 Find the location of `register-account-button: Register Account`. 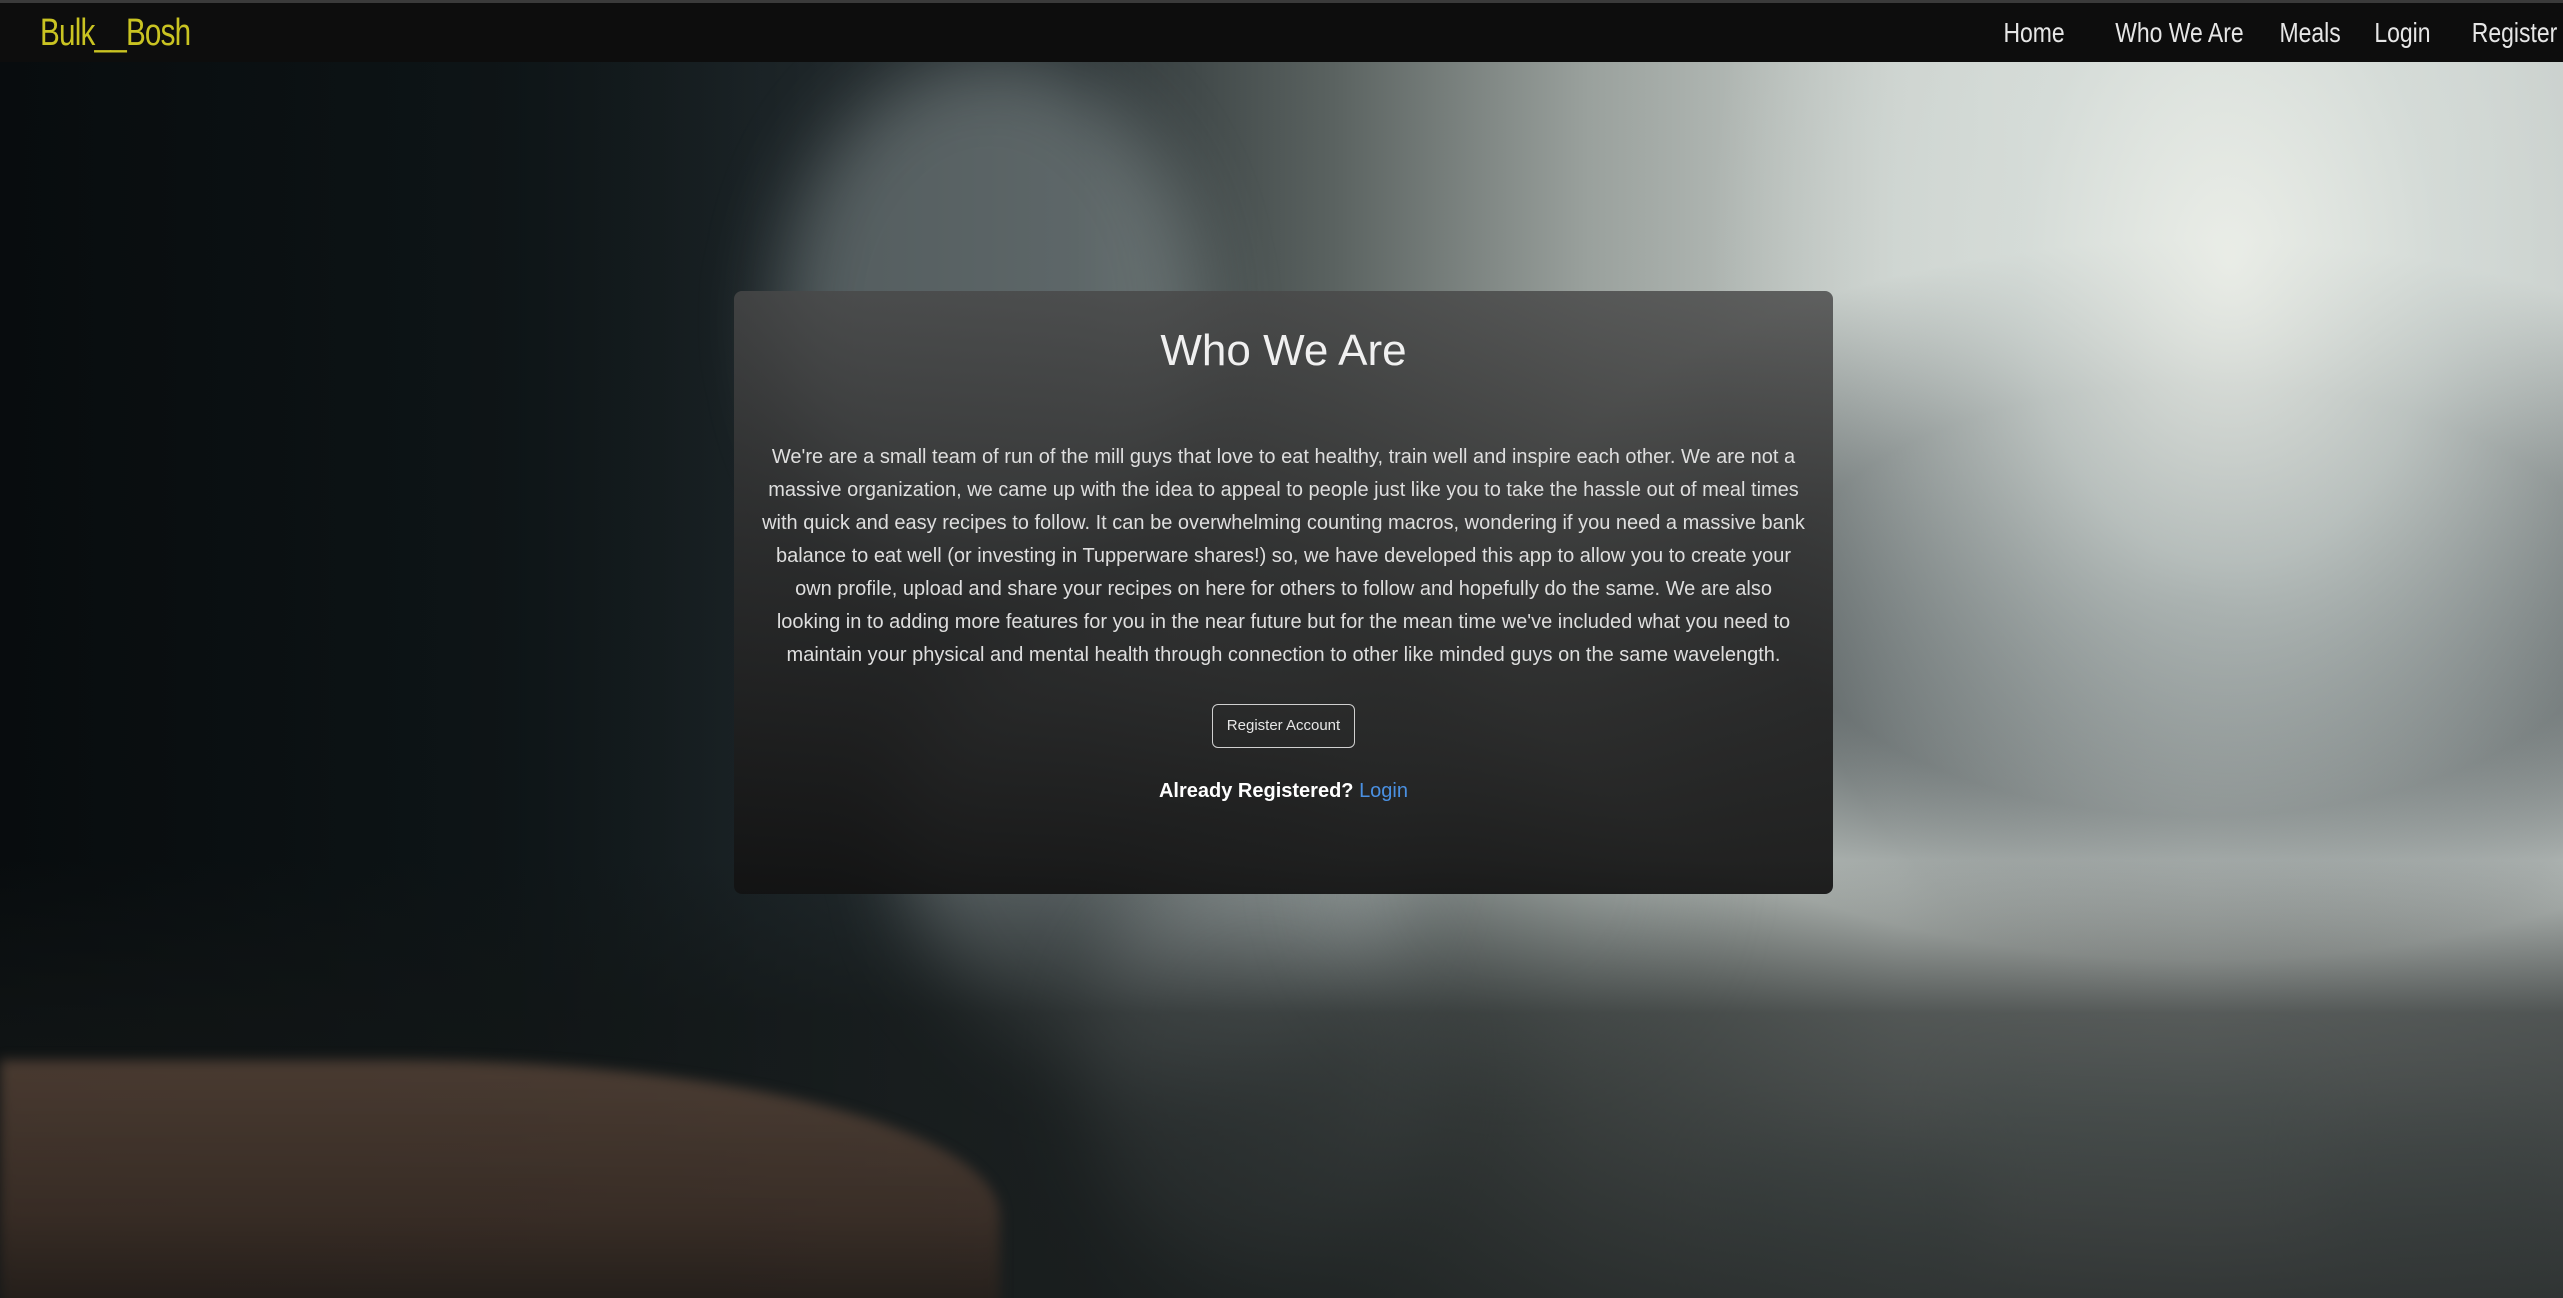

register-account-button: Register Account is located at coordinates (1283, 726).